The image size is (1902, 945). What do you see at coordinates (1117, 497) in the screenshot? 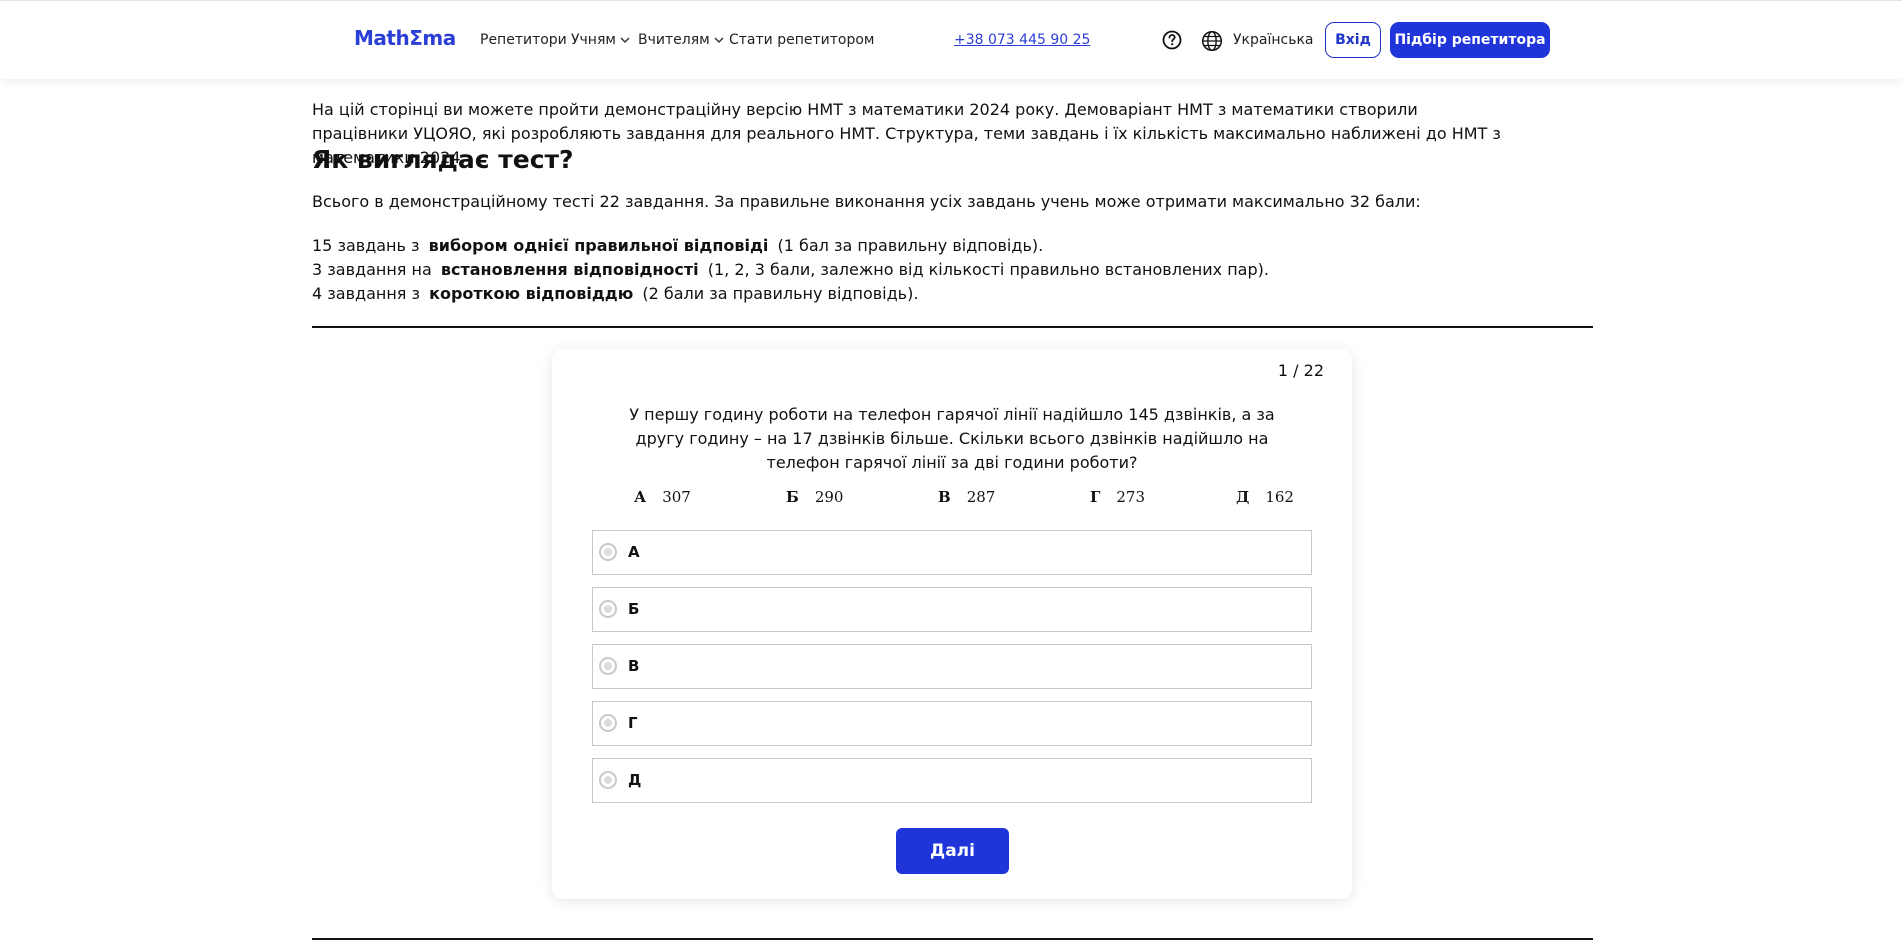
I see `answer-option: Г 273` at bounding box center [1117, 497].